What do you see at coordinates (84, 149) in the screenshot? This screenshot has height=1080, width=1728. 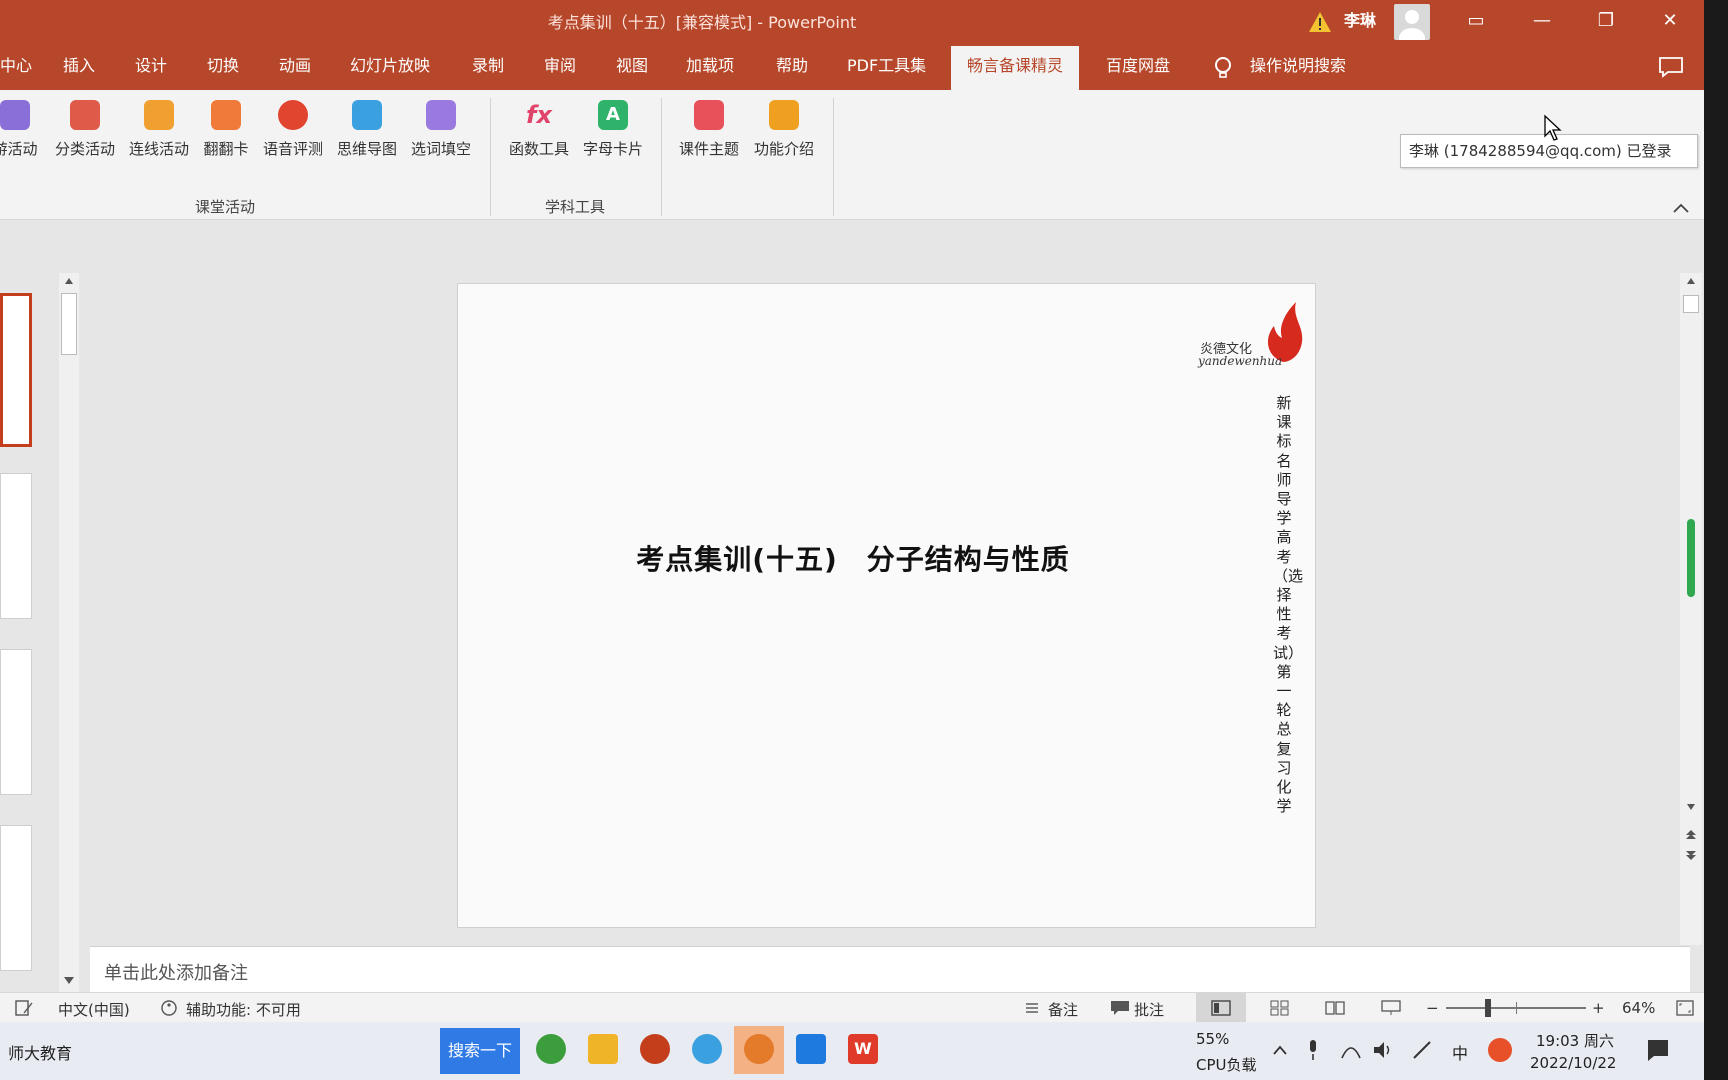 I see `ribbon-button-label: 分类活动` at bounding box center [84, 149].